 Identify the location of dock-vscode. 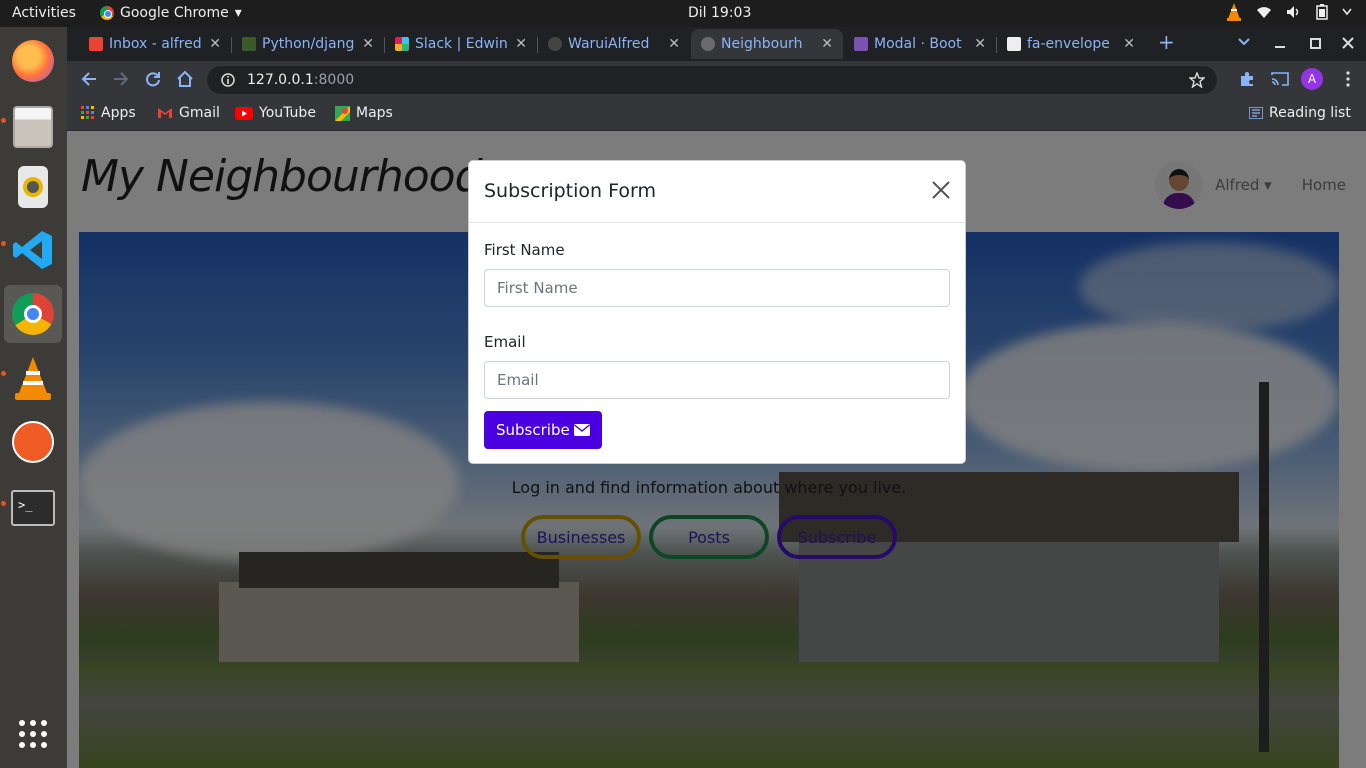
(33, 250).